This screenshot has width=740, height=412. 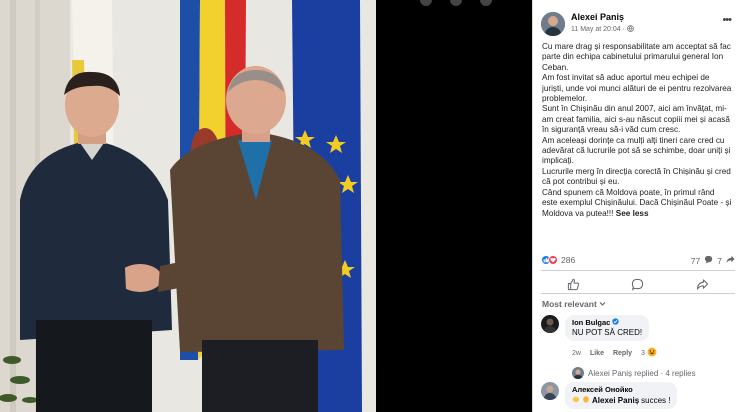 What do you see at coordinates (708, 260) in the screenshot?
I see `comment-count-icon` at bounding box center [708, 260].